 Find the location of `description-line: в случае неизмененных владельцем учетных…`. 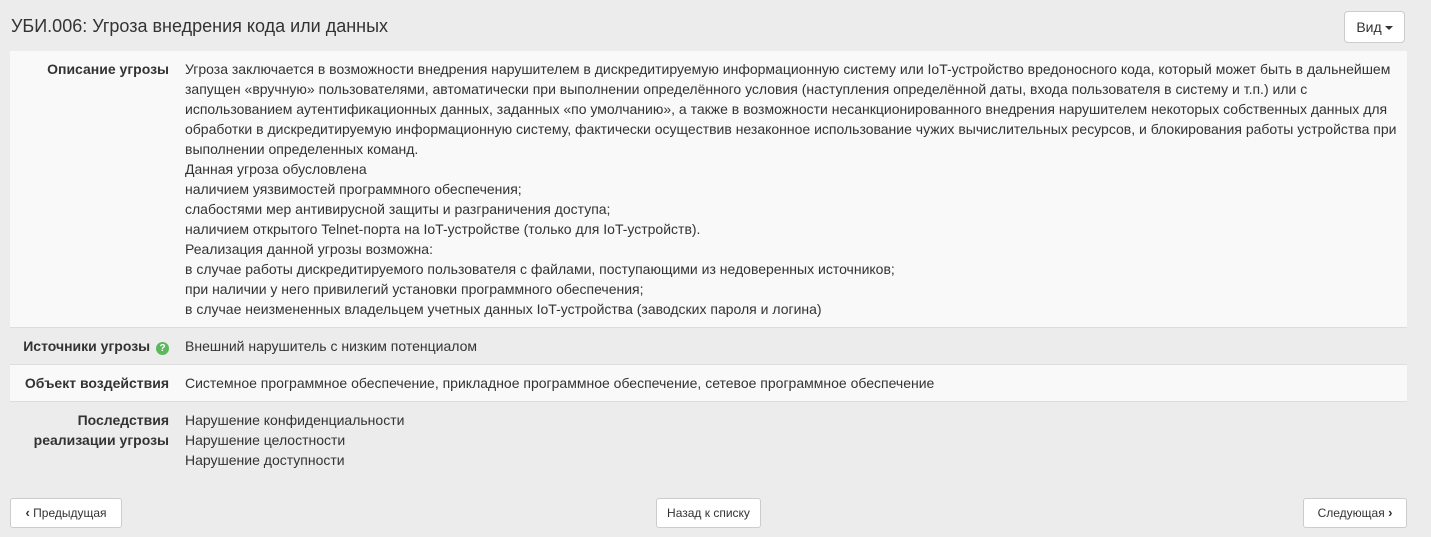

description-line: в случае неизмененных владельцем учетных… is located at coordinates (503, 309).